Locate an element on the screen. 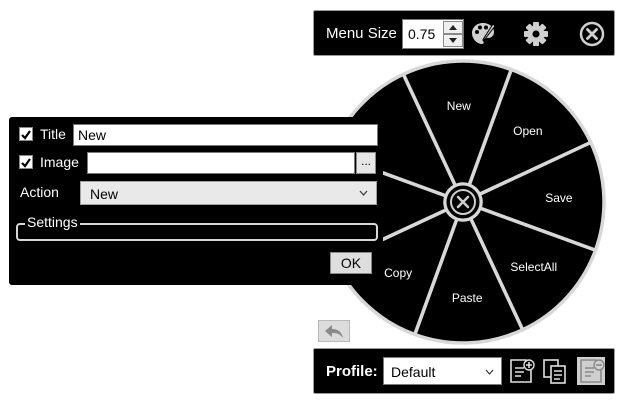  decrement-button is located at coordinates (453, 40).